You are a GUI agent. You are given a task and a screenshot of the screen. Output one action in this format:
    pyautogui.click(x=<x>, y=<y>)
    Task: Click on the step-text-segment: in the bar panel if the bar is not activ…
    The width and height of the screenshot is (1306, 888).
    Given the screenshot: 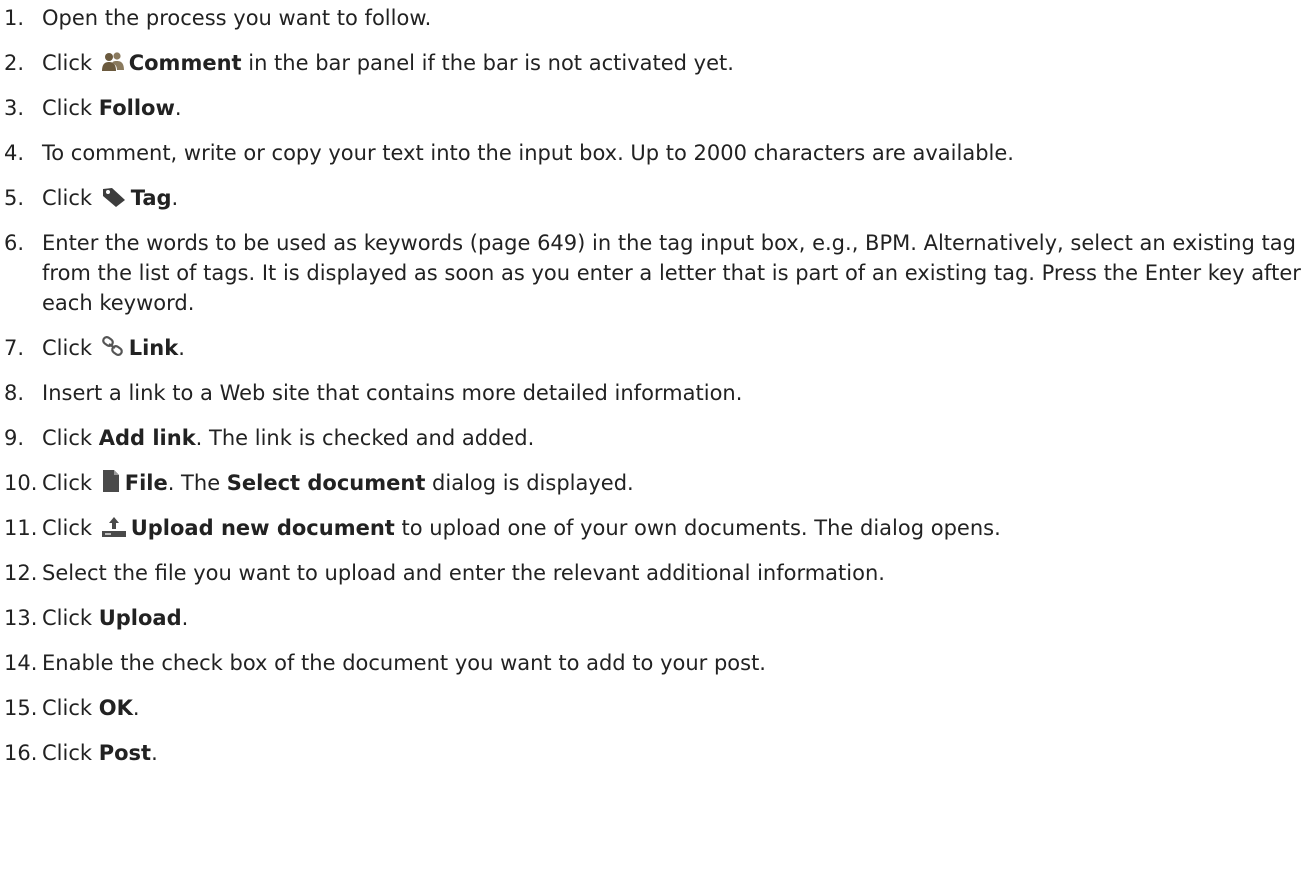 What is the action you would take?
    pyautogui.click(x=487, y=63)
    